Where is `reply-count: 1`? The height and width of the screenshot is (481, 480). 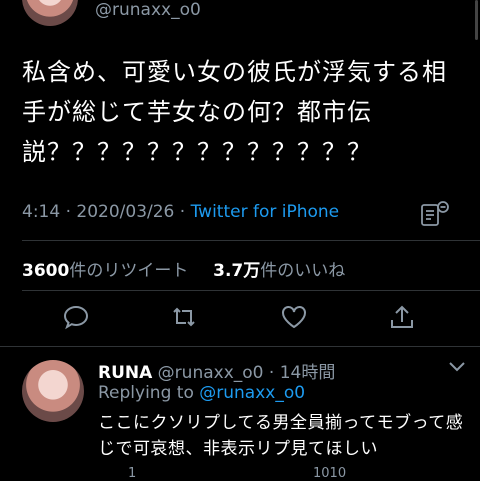 reply-count: 1 is located at coordinates (132, 473).